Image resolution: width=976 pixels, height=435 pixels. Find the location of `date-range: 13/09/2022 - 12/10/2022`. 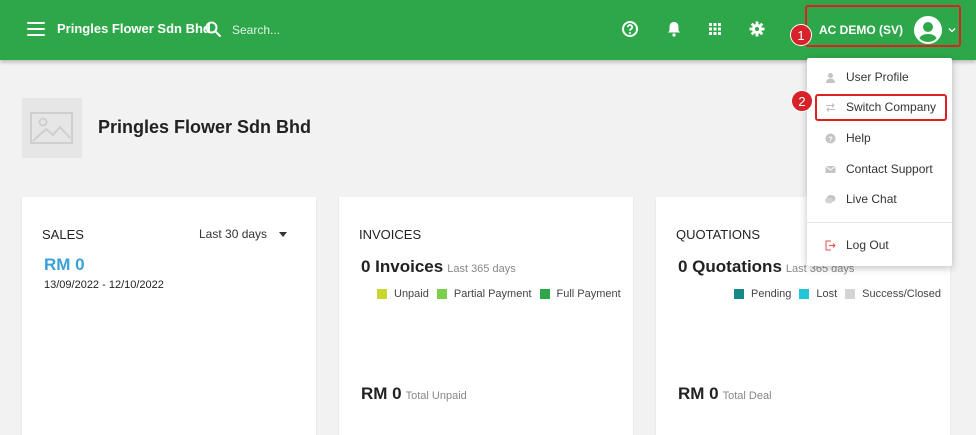

date-range: 13/09/2022 - 12/10/2022 is located at coordinates (104, 285).